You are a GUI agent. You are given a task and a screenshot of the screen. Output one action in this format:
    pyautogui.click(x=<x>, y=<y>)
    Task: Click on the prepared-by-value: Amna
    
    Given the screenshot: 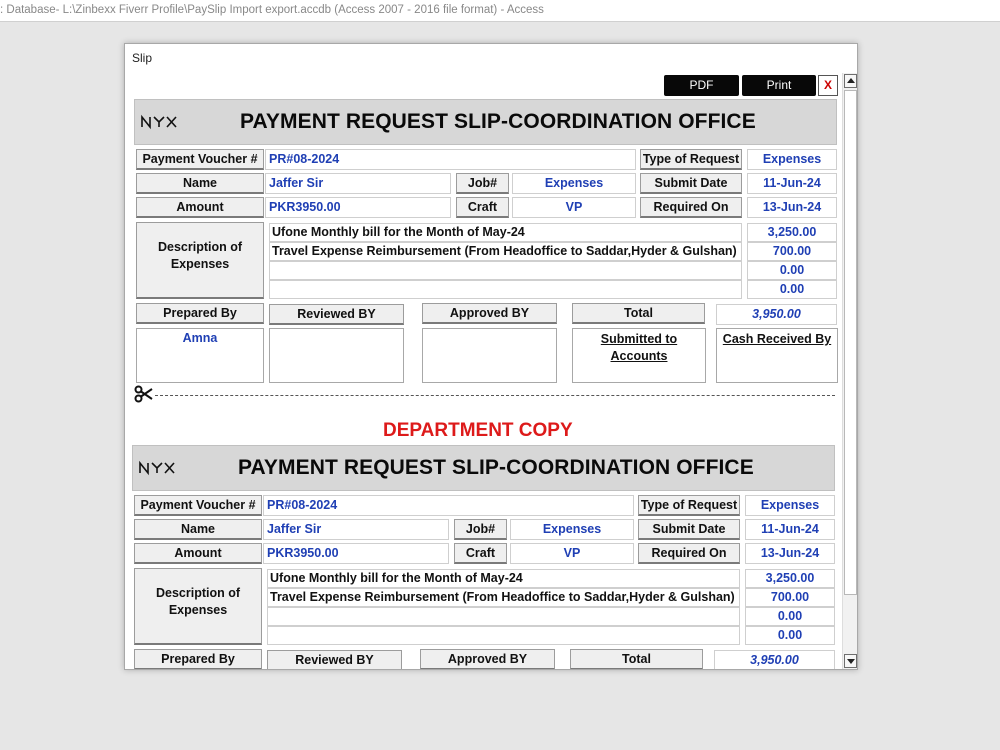 What is the action you would take?
    pyautogui.click(x=200, y=338)
    